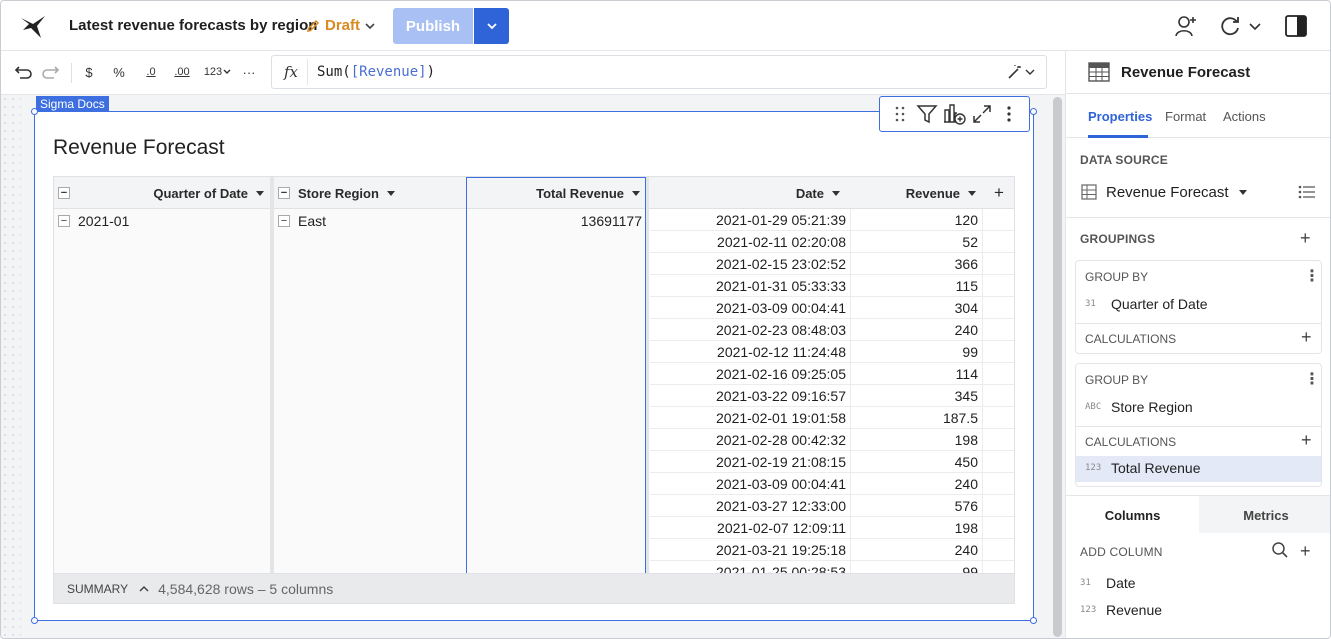  I want to click on table-row: 2021-03-09 00:04:41 240, so click(832, 484).